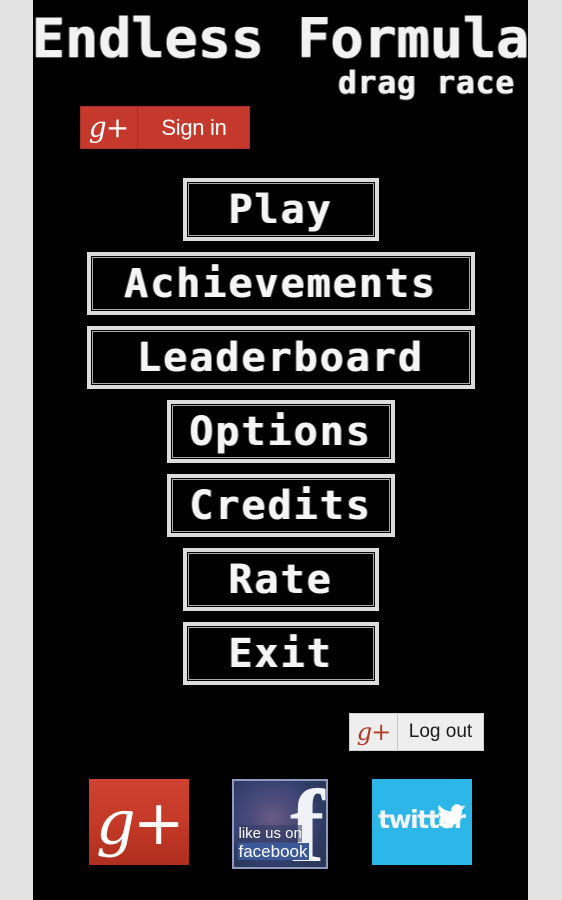 This screenshot has height=900, width=562. I want to click on google-plus-link-button: g+, so click(138, 822).